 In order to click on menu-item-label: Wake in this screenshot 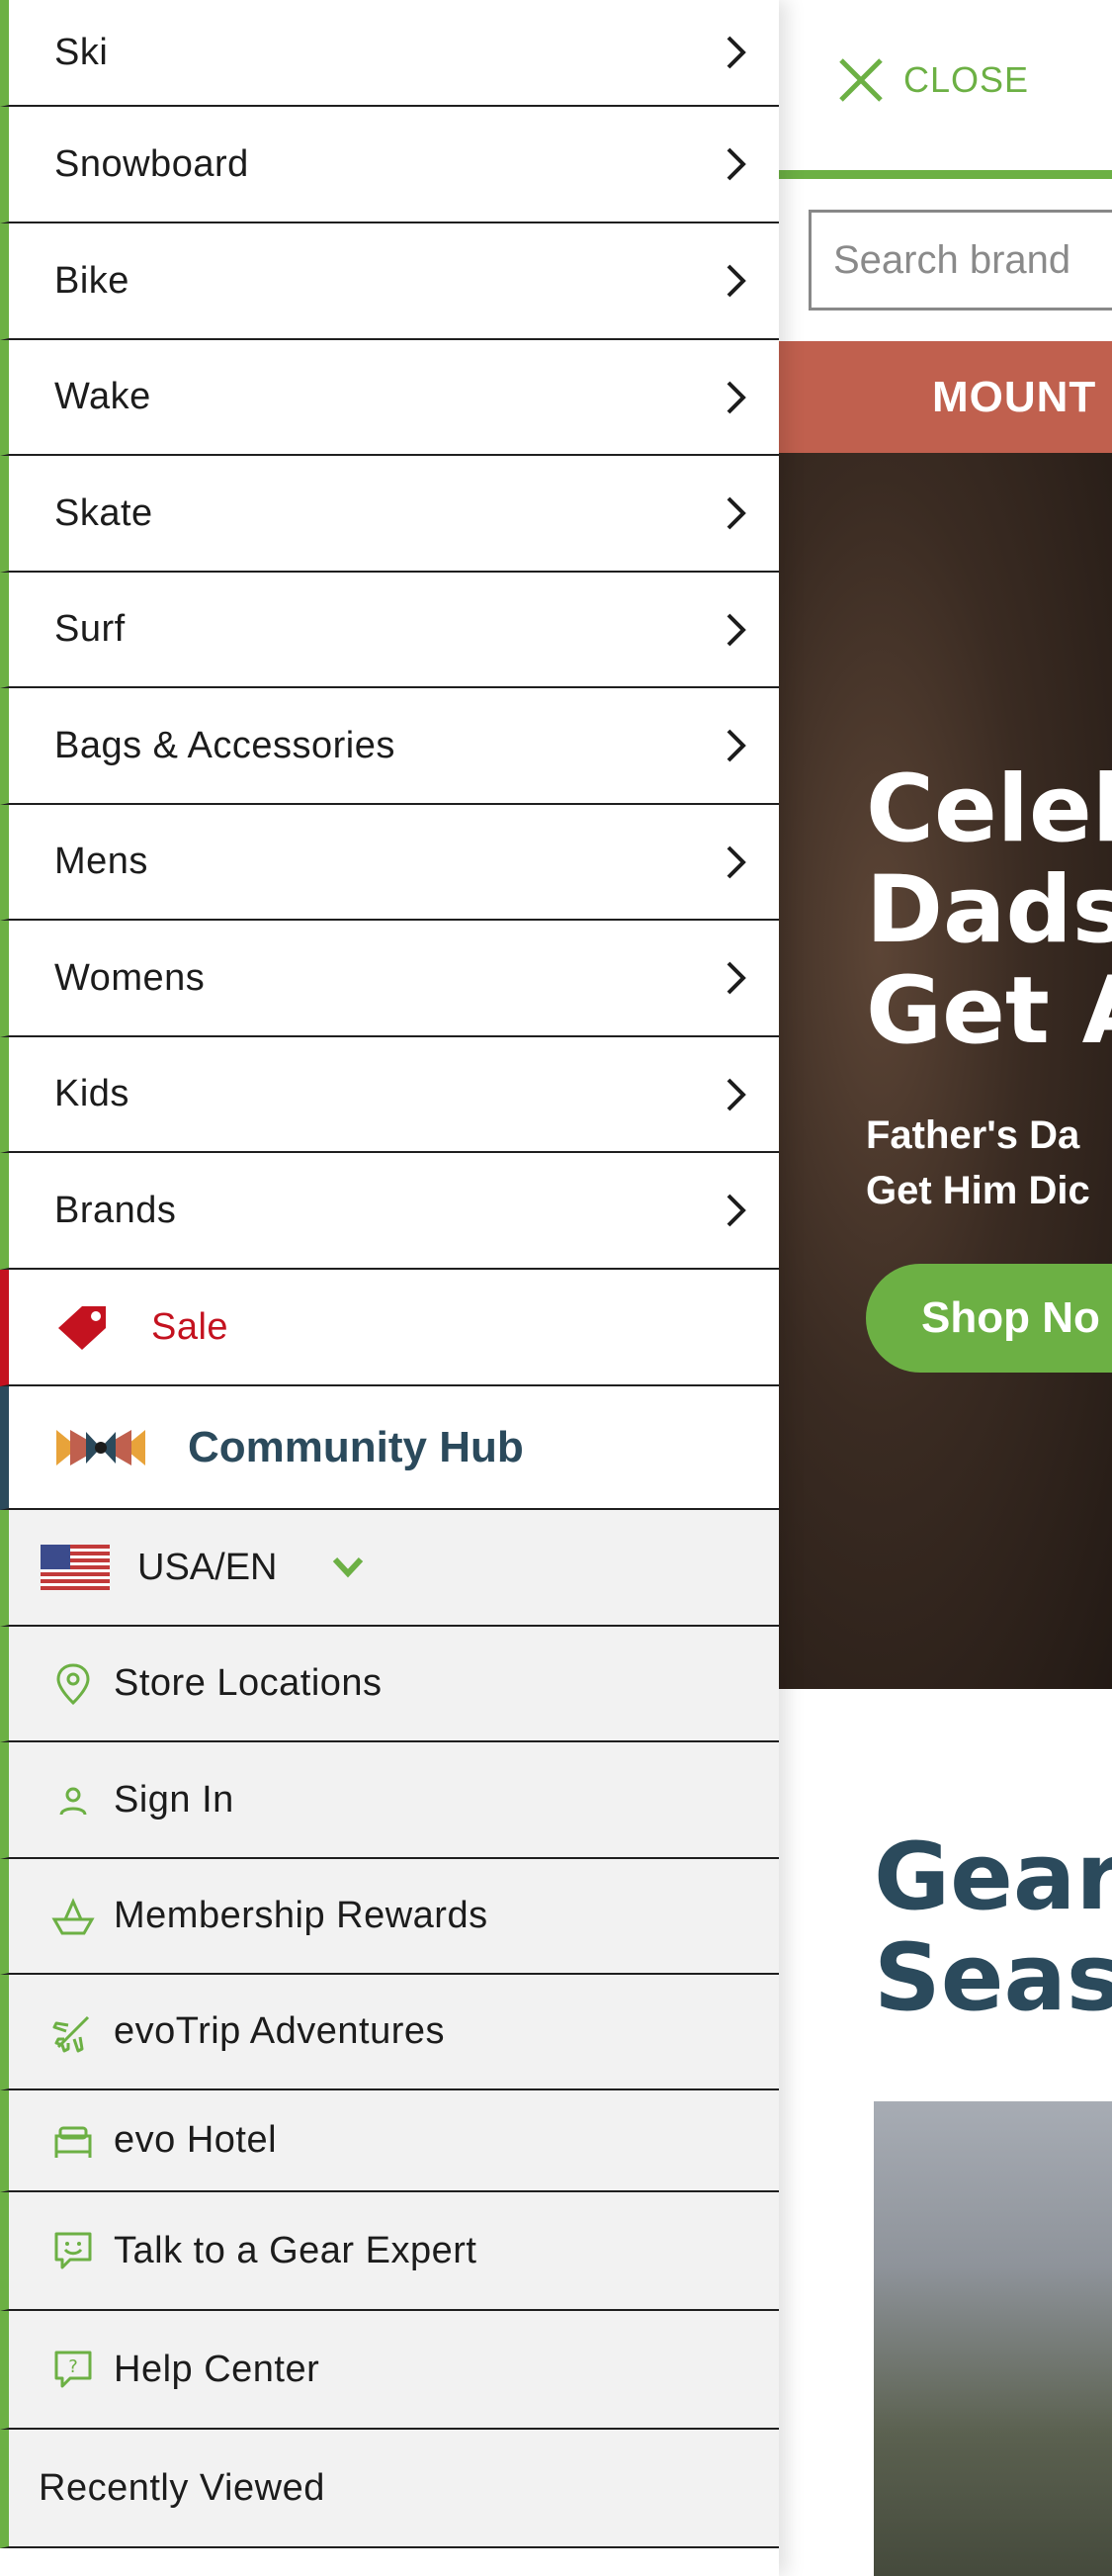, I will do `click(102, 396)`.